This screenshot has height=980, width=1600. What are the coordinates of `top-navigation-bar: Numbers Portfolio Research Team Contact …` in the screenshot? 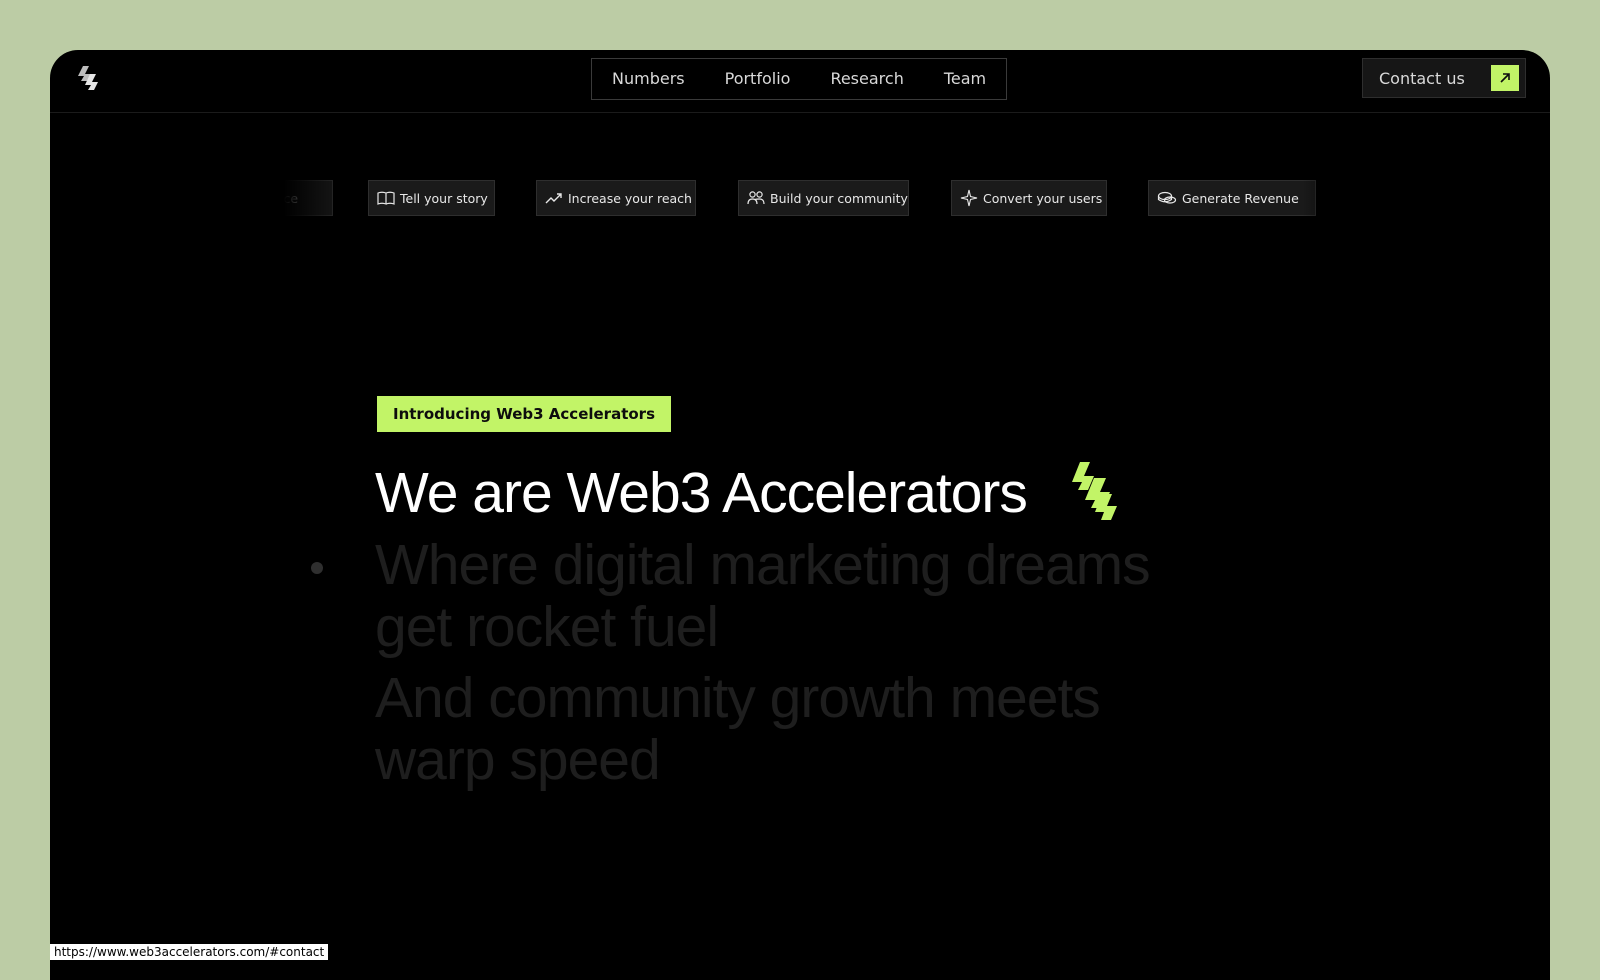 It's located at (800, 81).